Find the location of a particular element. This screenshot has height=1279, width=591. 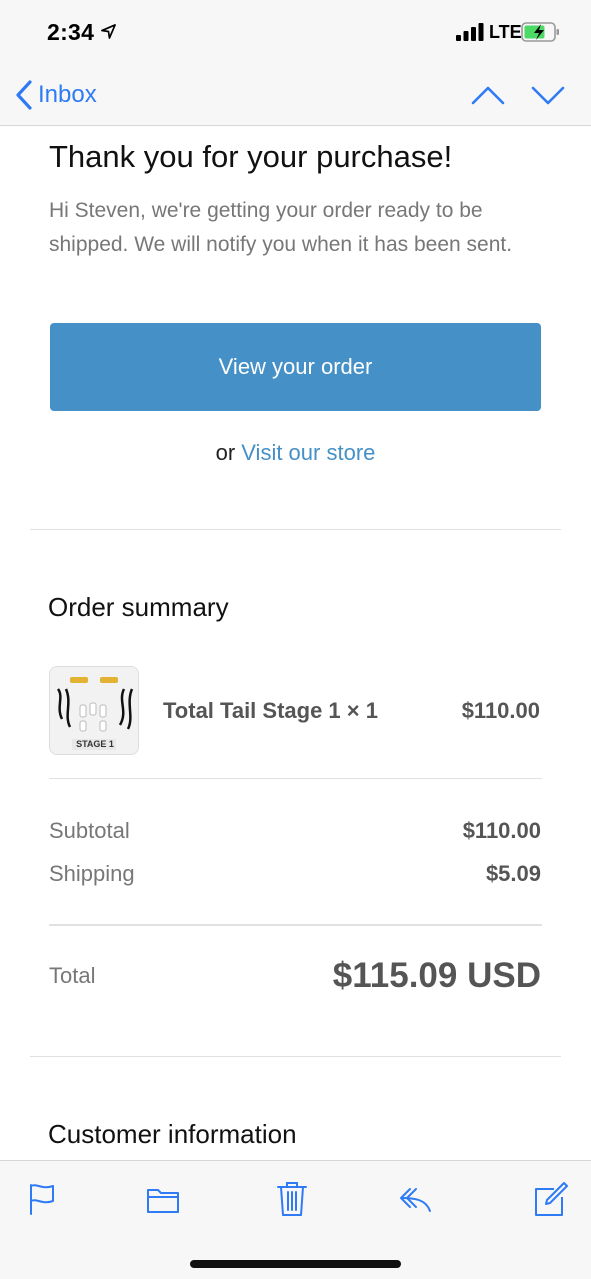

email-title: Thank you for your purchase! is located at coordinates (251, 156).